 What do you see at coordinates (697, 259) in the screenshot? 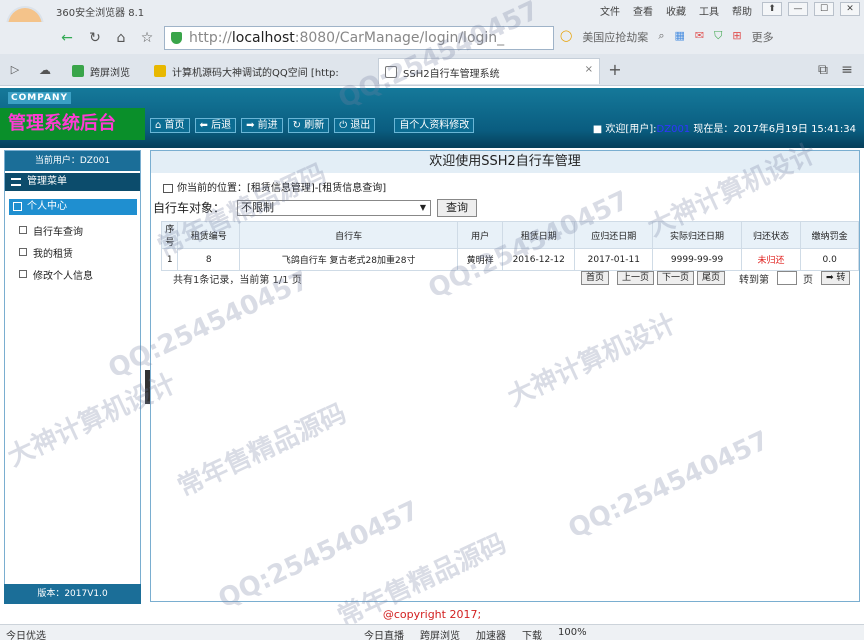
I see `cell-return-date: 9999-99-99` at bounding box center [697, 259].